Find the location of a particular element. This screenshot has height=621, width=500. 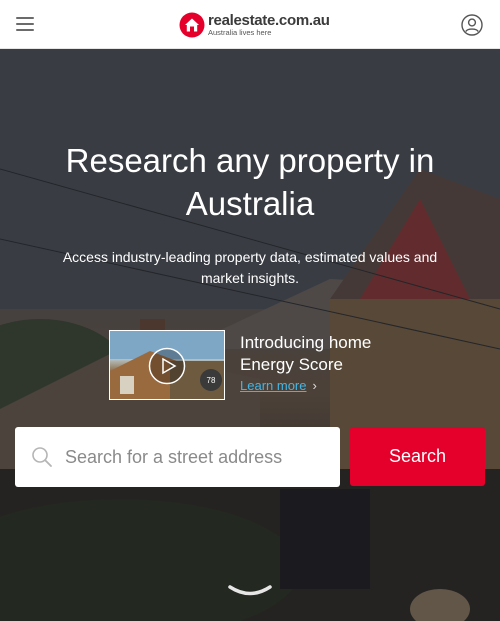

site-logo: realestate.com.au Australia lives here is located at coordinates (254, 25).